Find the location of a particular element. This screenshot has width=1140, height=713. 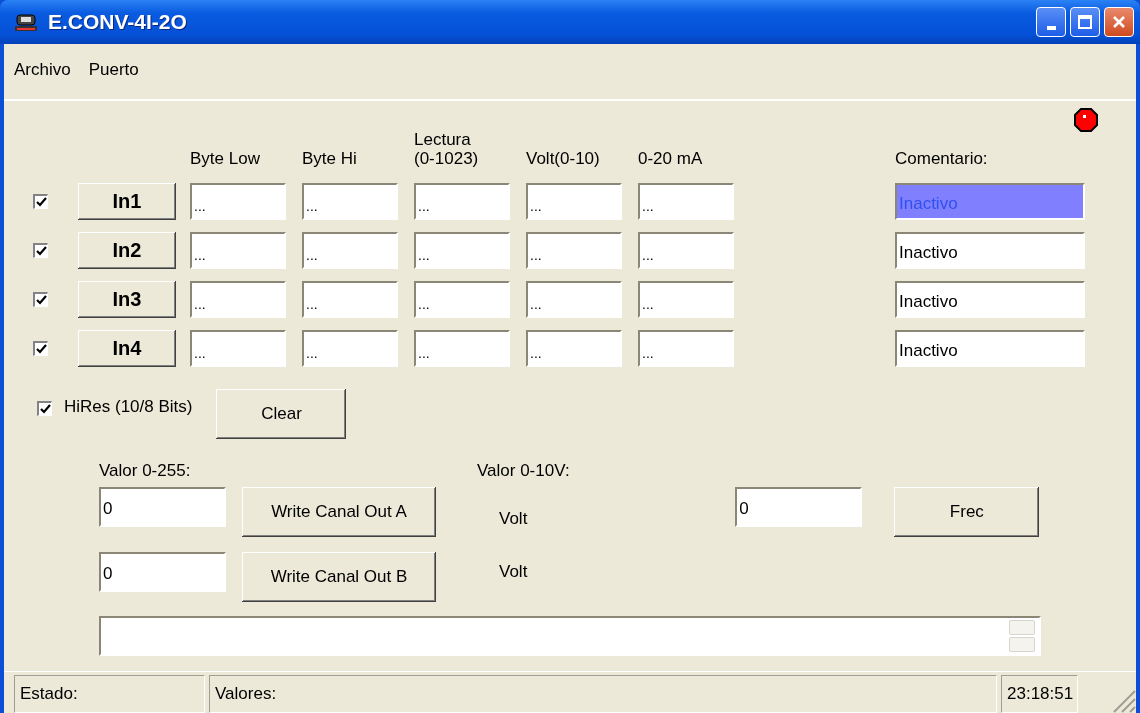

log-field is located at coordinates (570, 636).